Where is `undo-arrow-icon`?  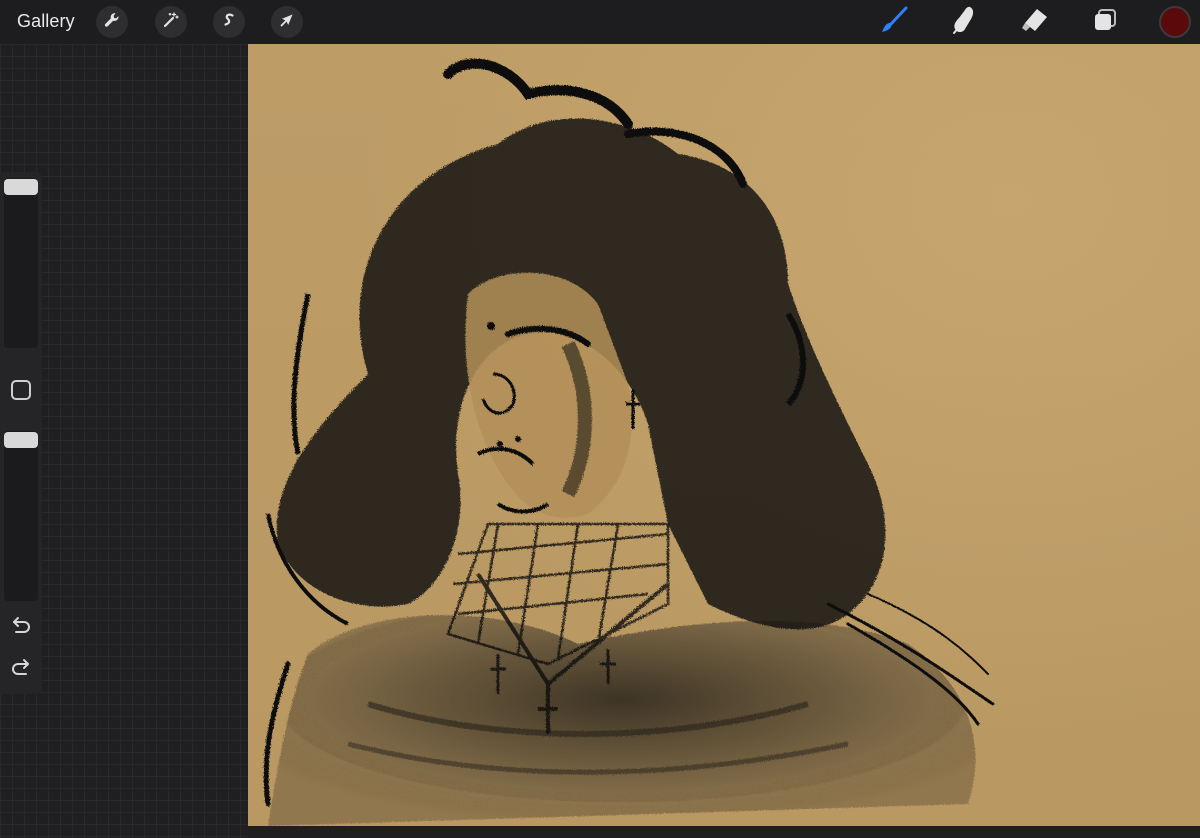
undo-arrow-icon is located at coordinates (21, 627).